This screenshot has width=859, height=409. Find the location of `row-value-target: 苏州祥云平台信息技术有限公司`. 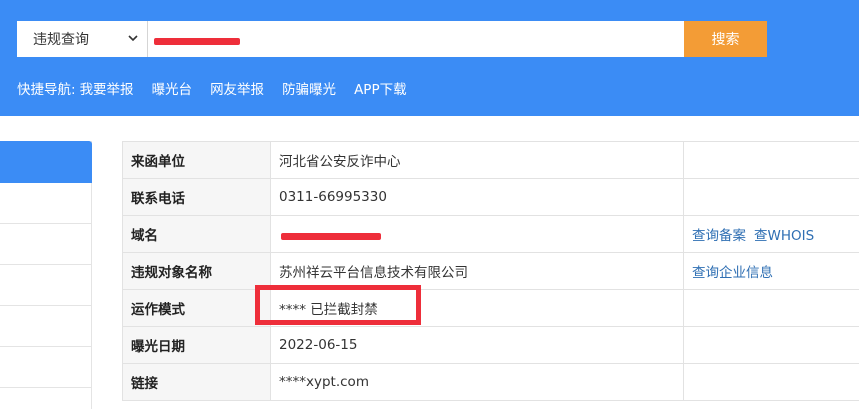

row-value-target: 苏州祥云平台信息技术有限公司 is located at coordinates (477, 271).